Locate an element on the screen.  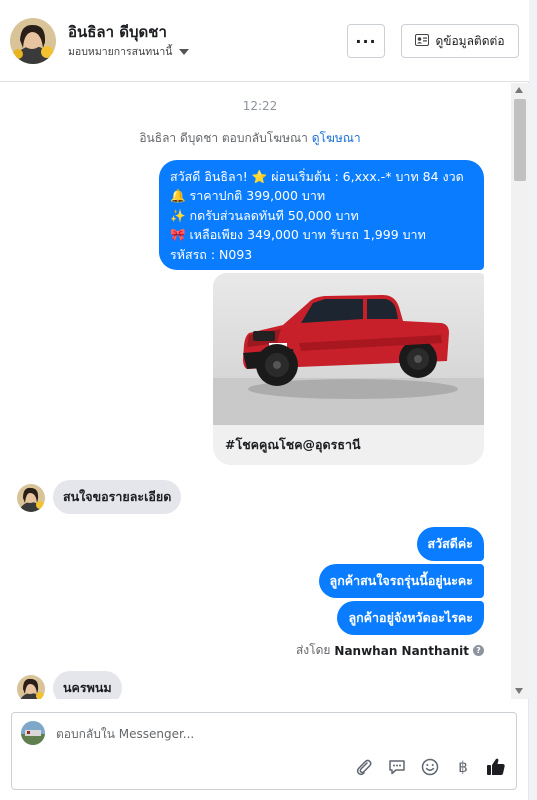
sent-by-name: Nanwhan Nanthanit is located at coordinates (401, 650).